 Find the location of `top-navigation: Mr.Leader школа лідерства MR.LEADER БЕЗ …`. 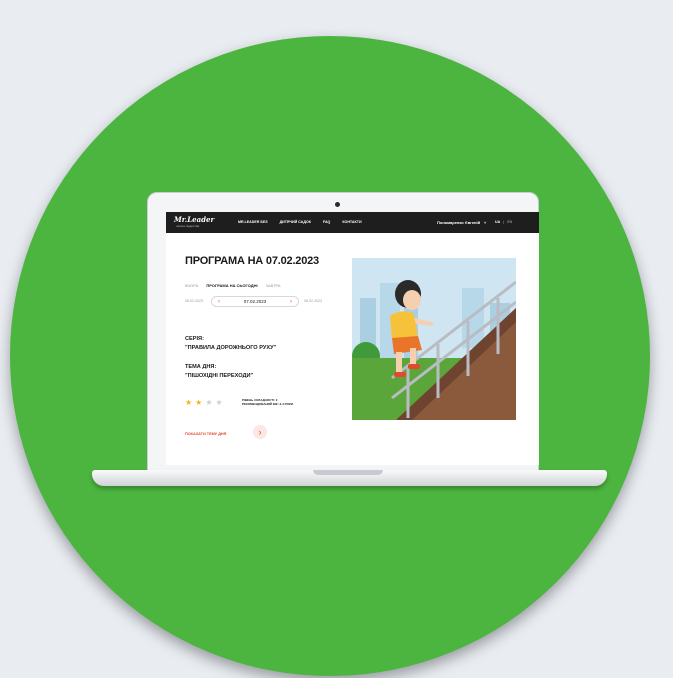

top-navigation: Mr.Leader школа лідерства MR.LEADER БЕЗ … is located at coordinates (352, 222).